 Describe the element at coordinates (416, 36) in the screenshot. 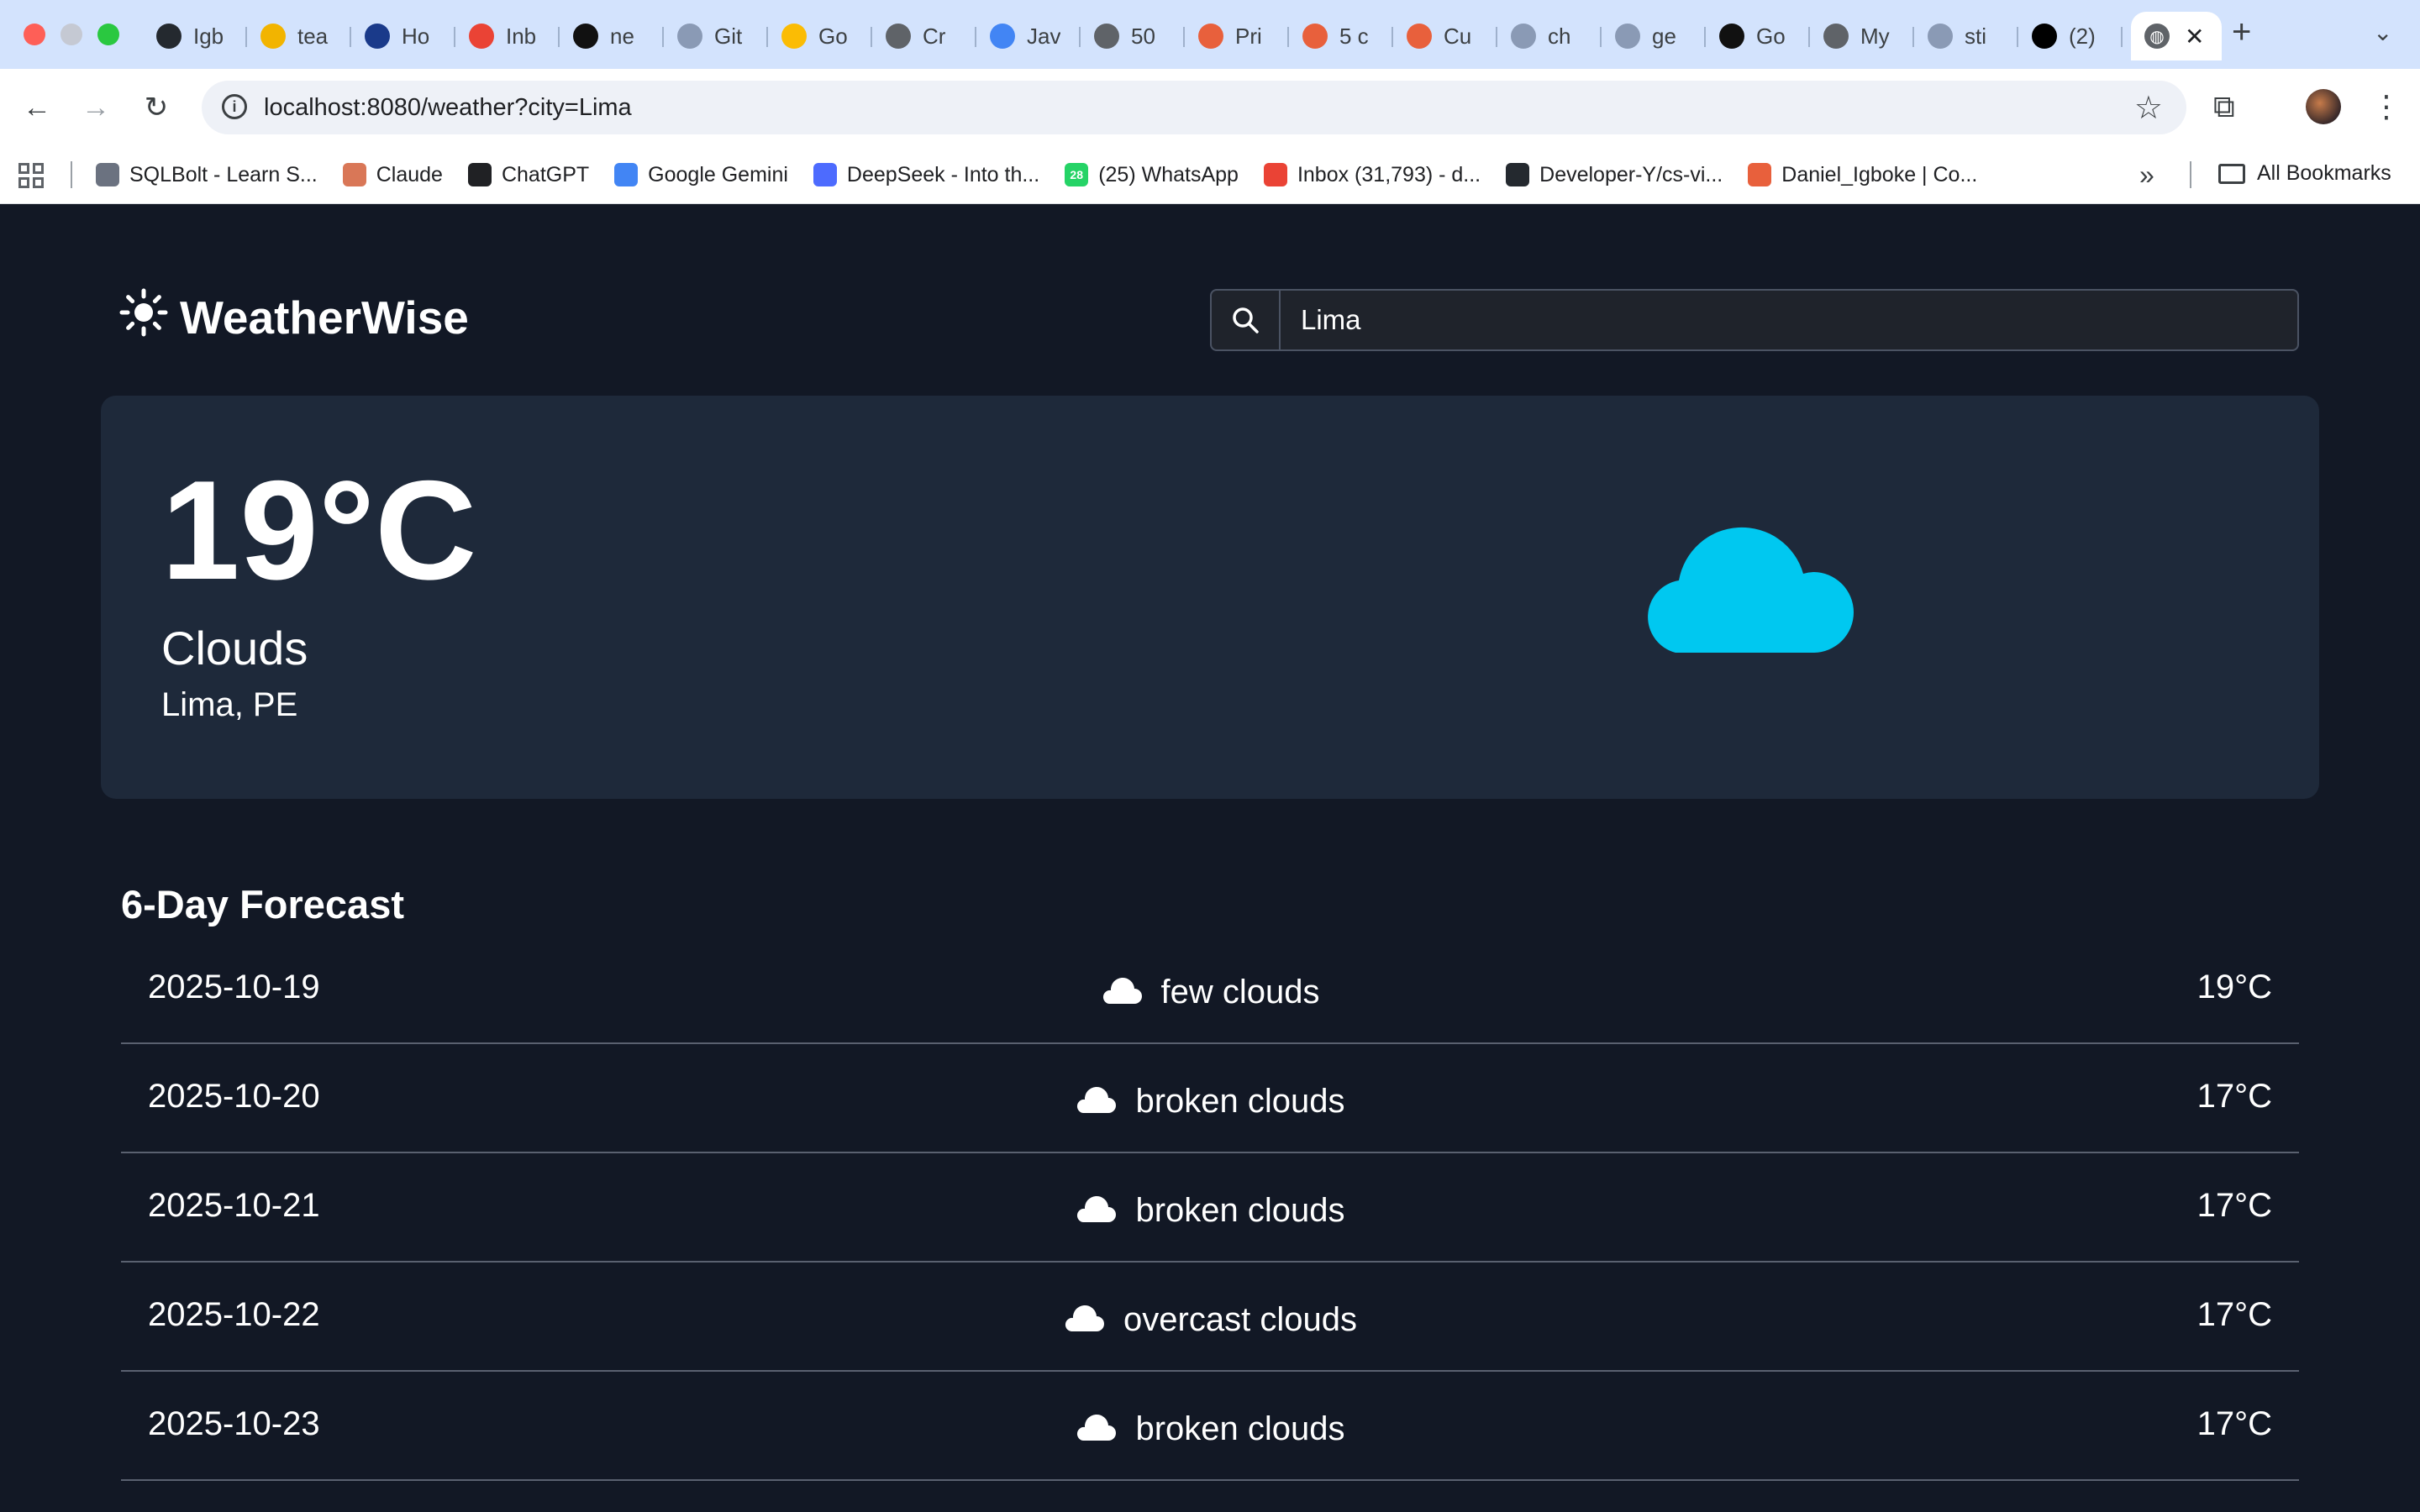

I see `tab-title: Ho` at that location.